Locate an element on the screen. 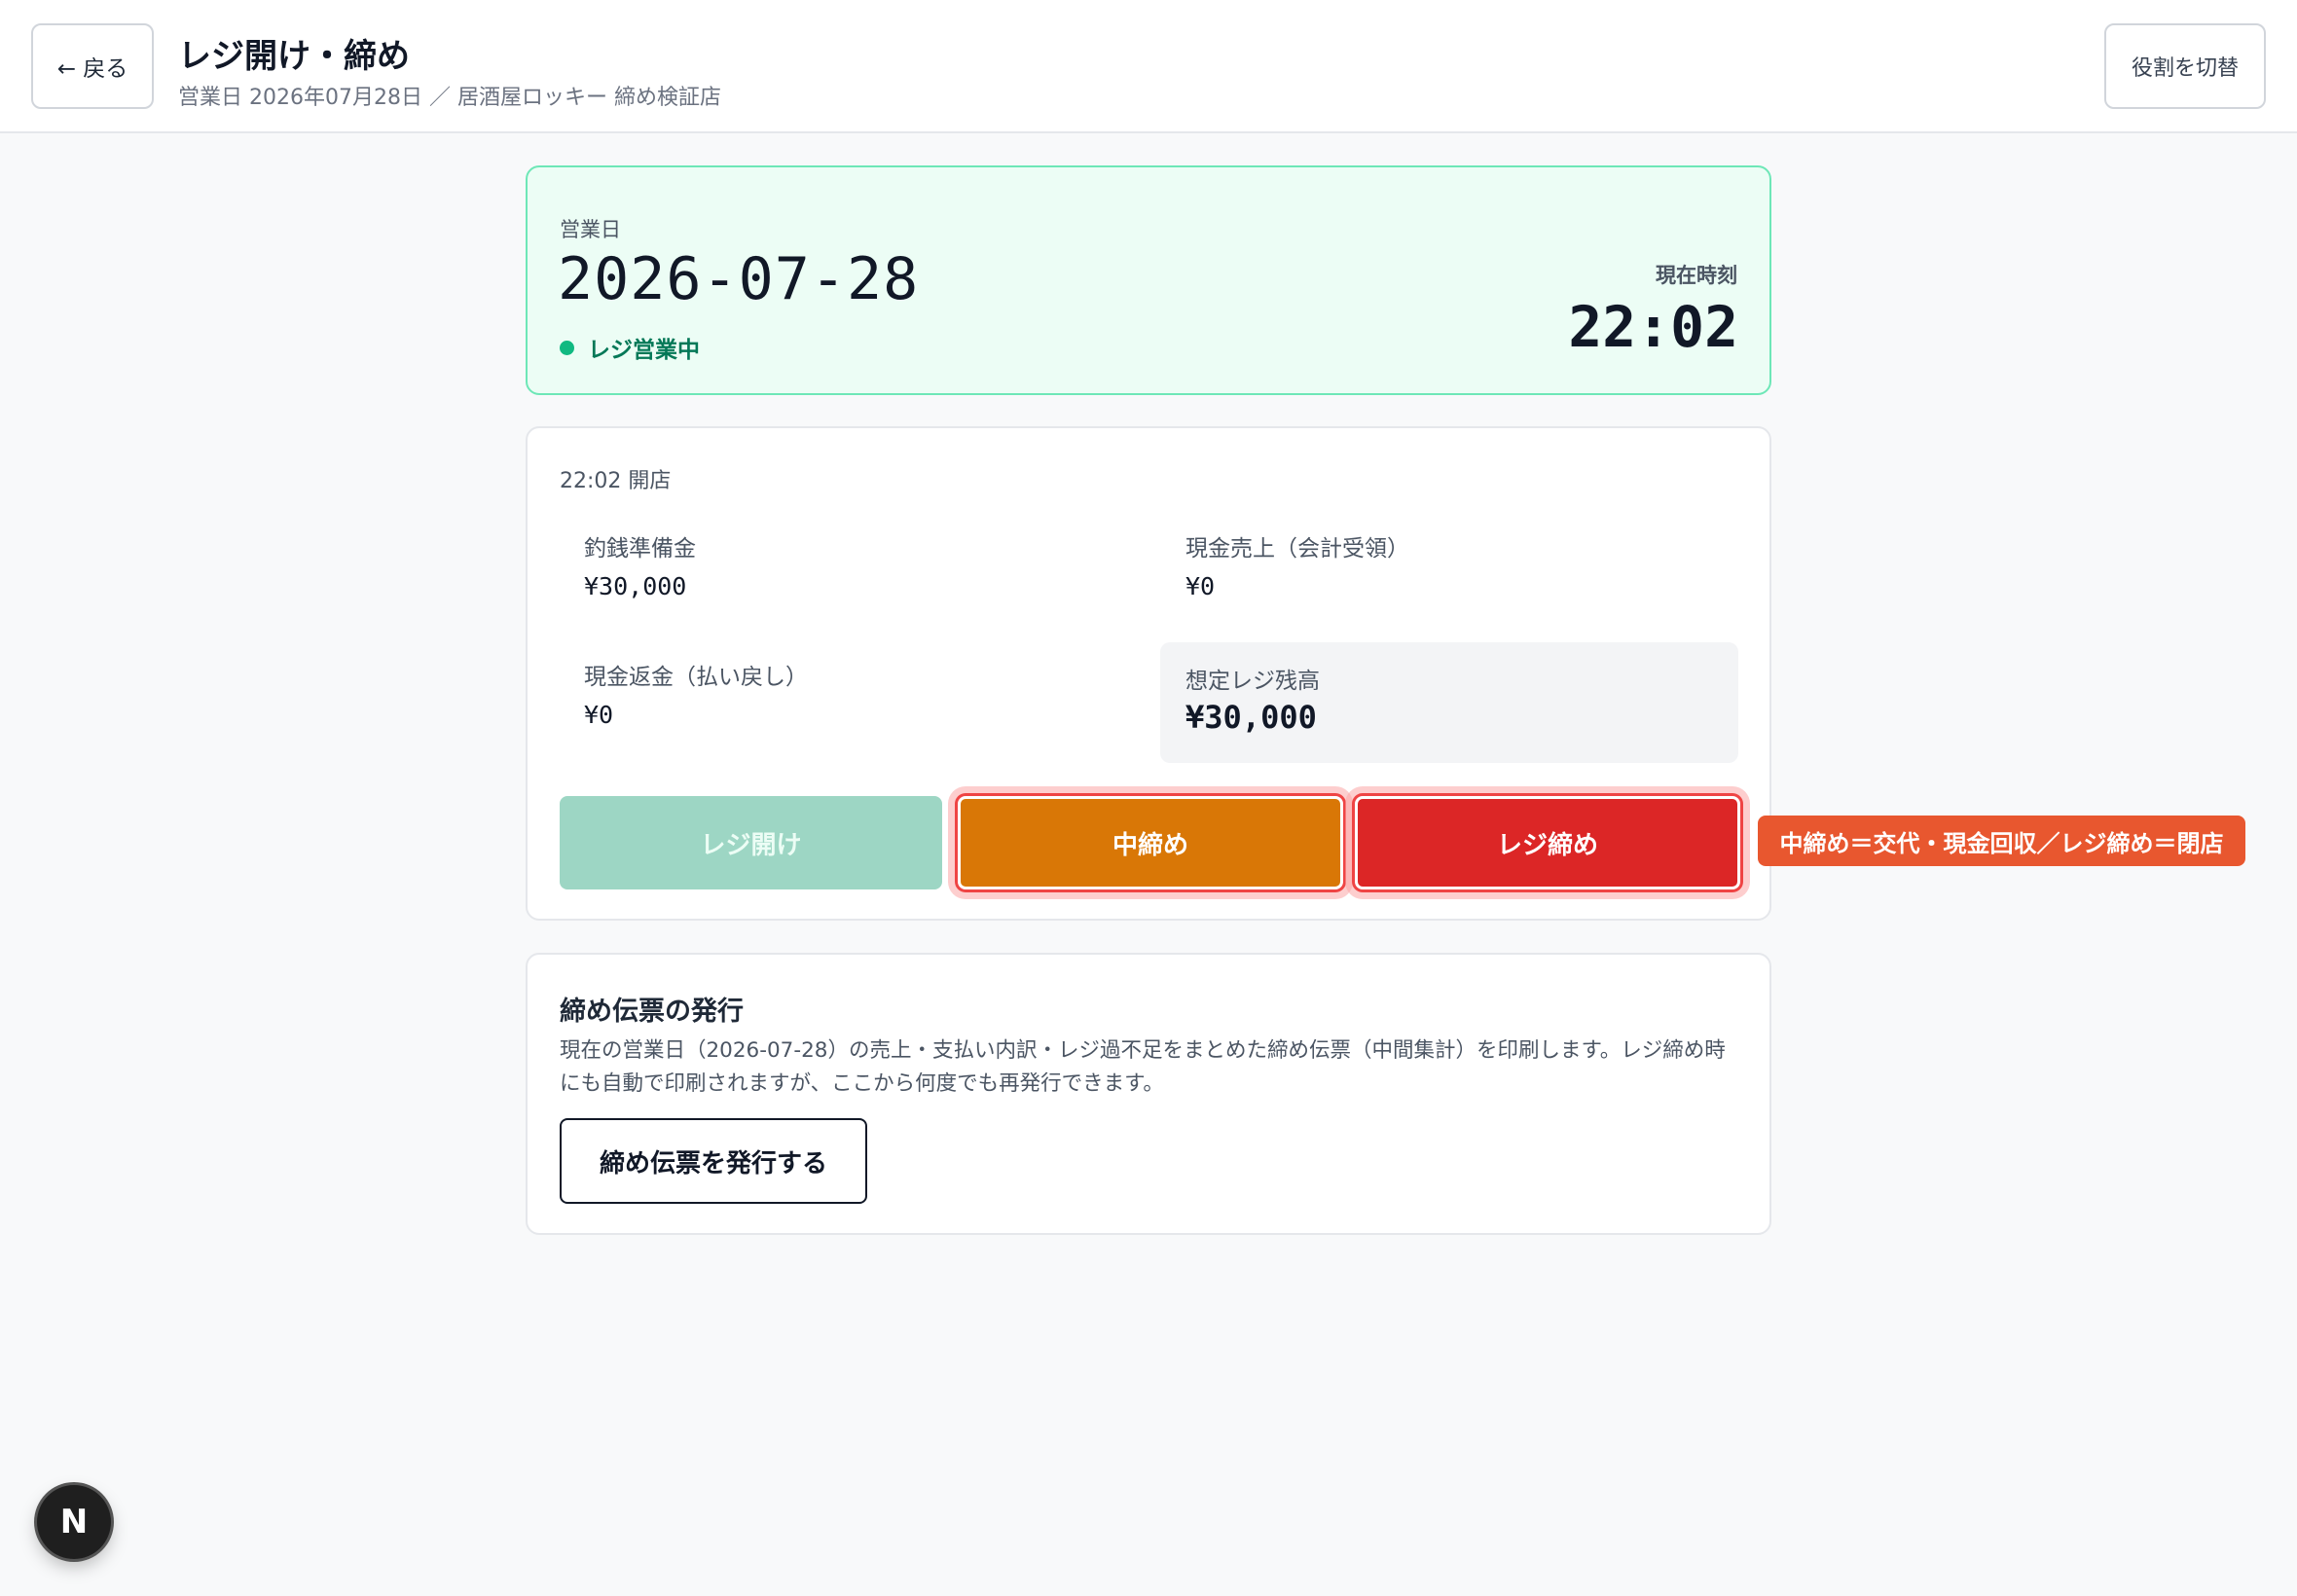 The height and width of the screenshot is (1596, 2297). cash-sales-label: 現金売上（会計受領） is located at coordinates (1297, 549).